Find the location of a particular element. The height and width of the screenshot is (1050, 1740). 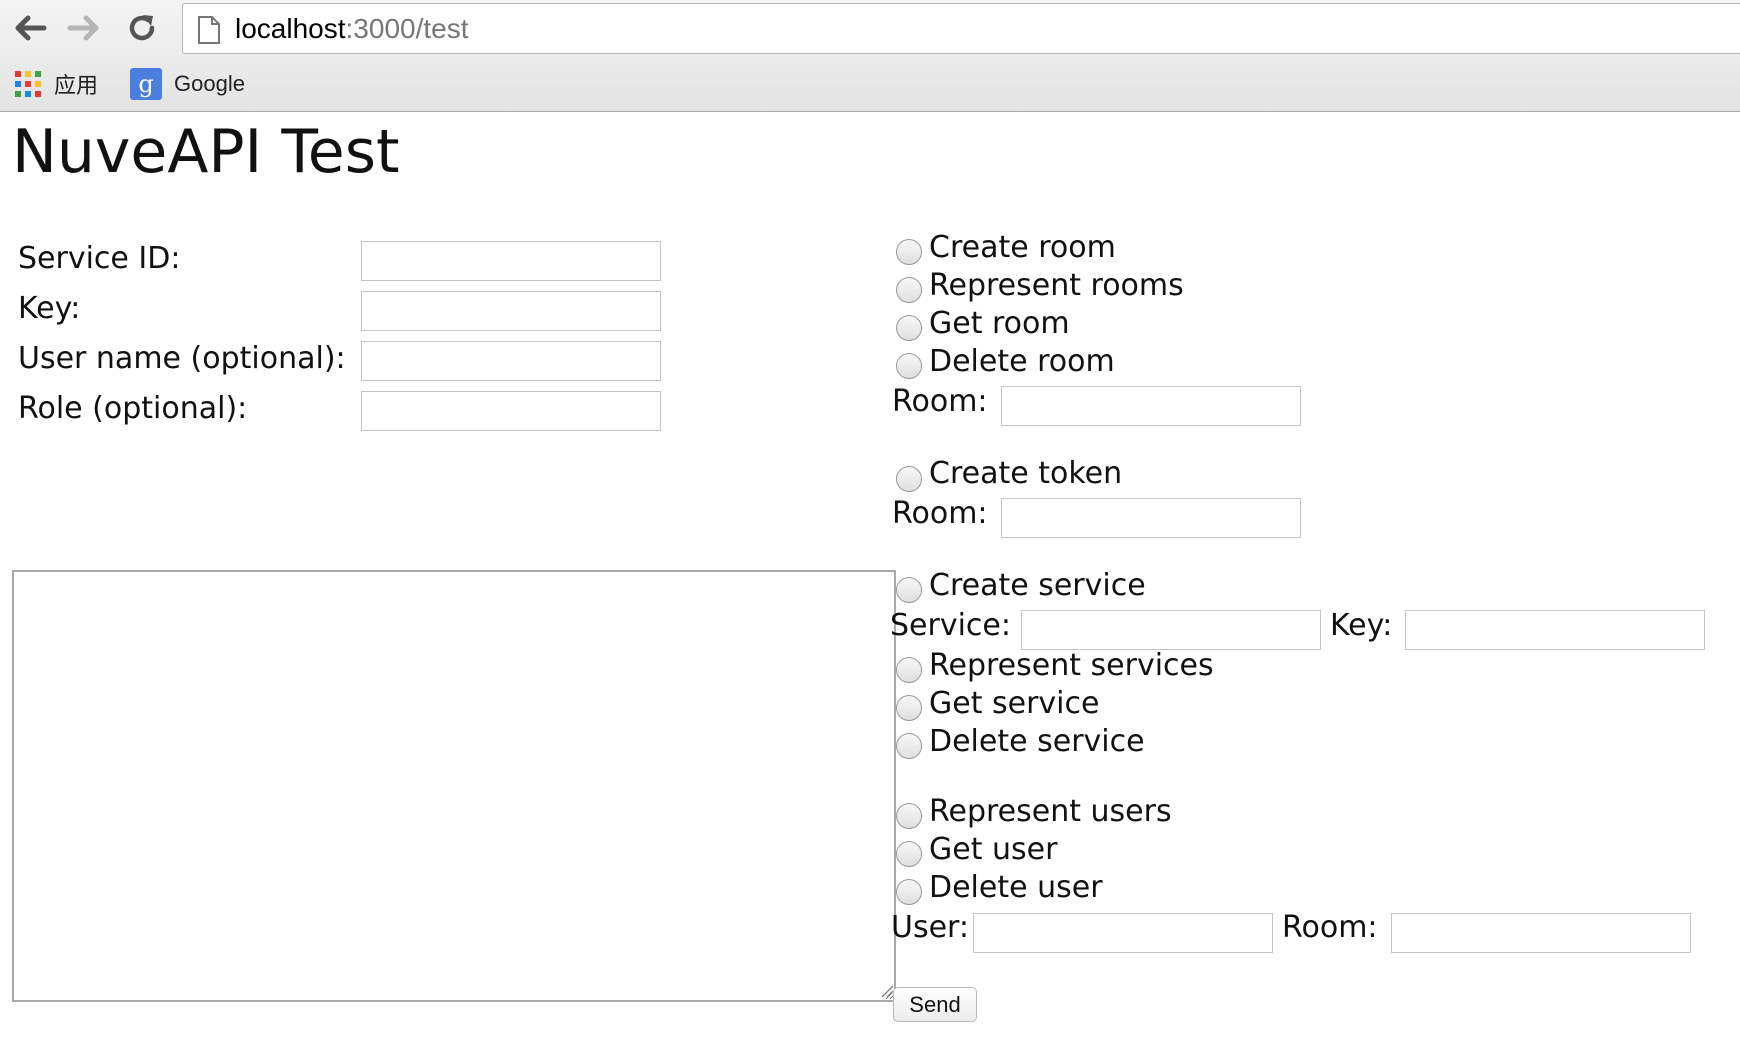

radio-create-service is located at coordinates (909, 590).